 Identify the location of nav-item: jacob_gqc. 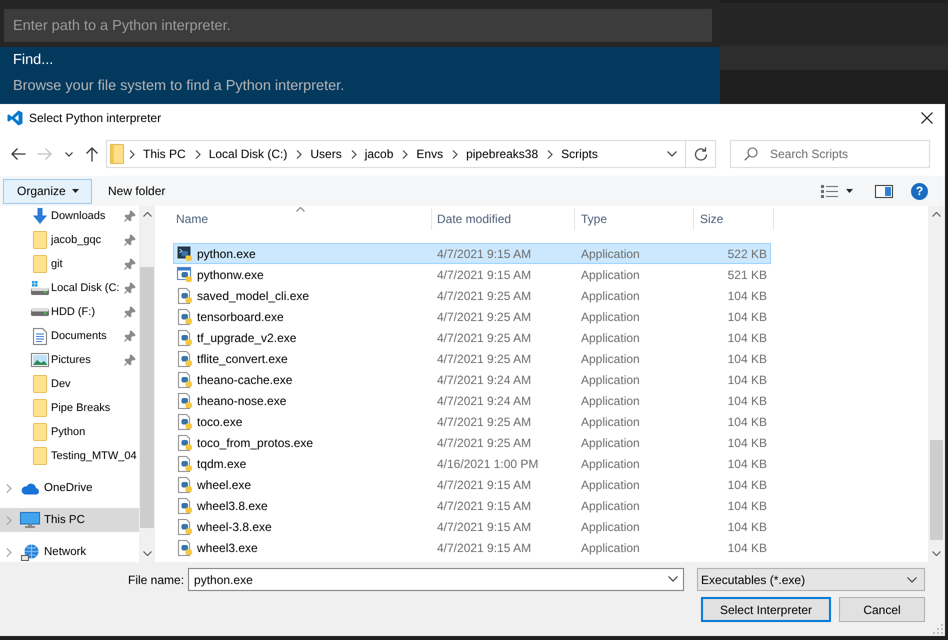
(69, 240).